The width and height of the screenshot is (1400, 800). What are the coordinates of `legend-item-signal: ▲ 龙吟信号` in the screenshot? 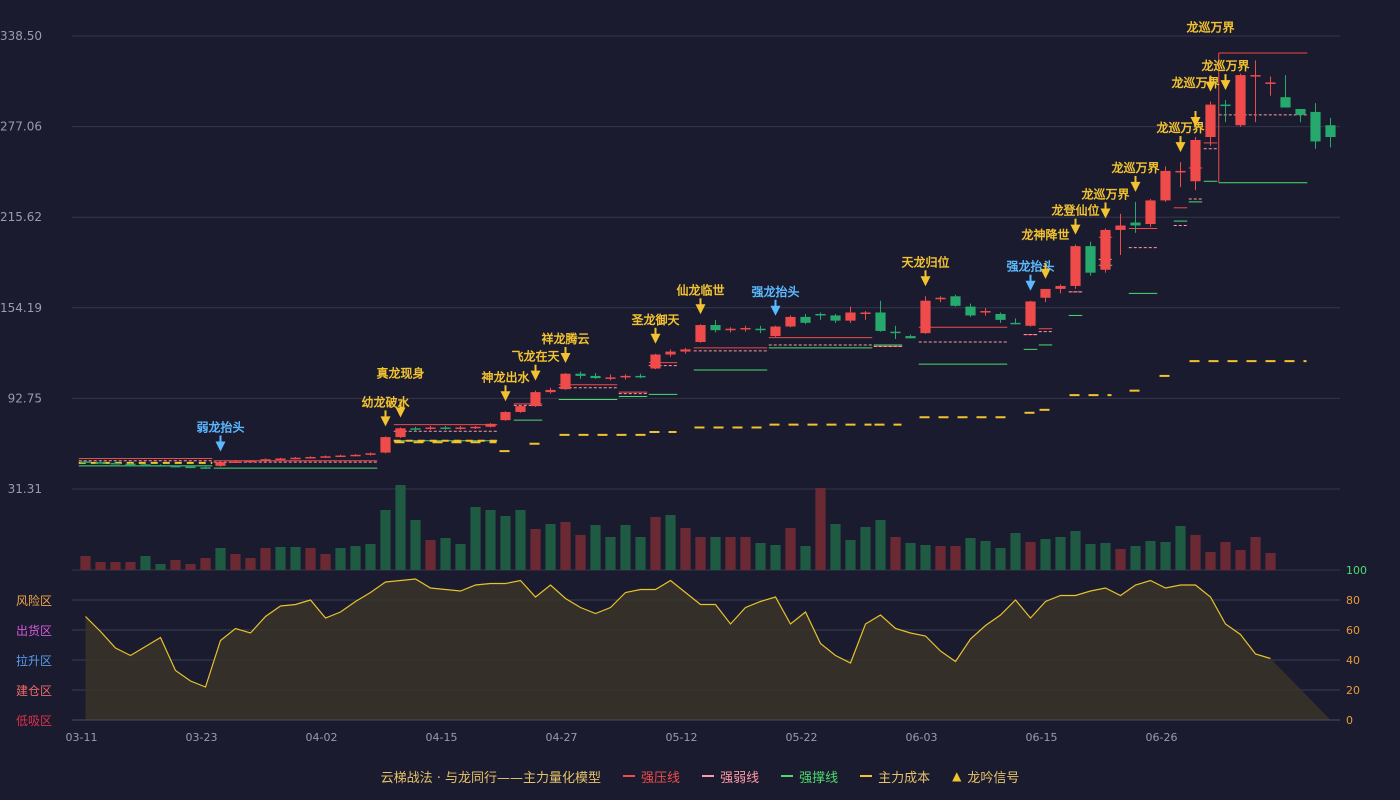 It's located at (985, 776).